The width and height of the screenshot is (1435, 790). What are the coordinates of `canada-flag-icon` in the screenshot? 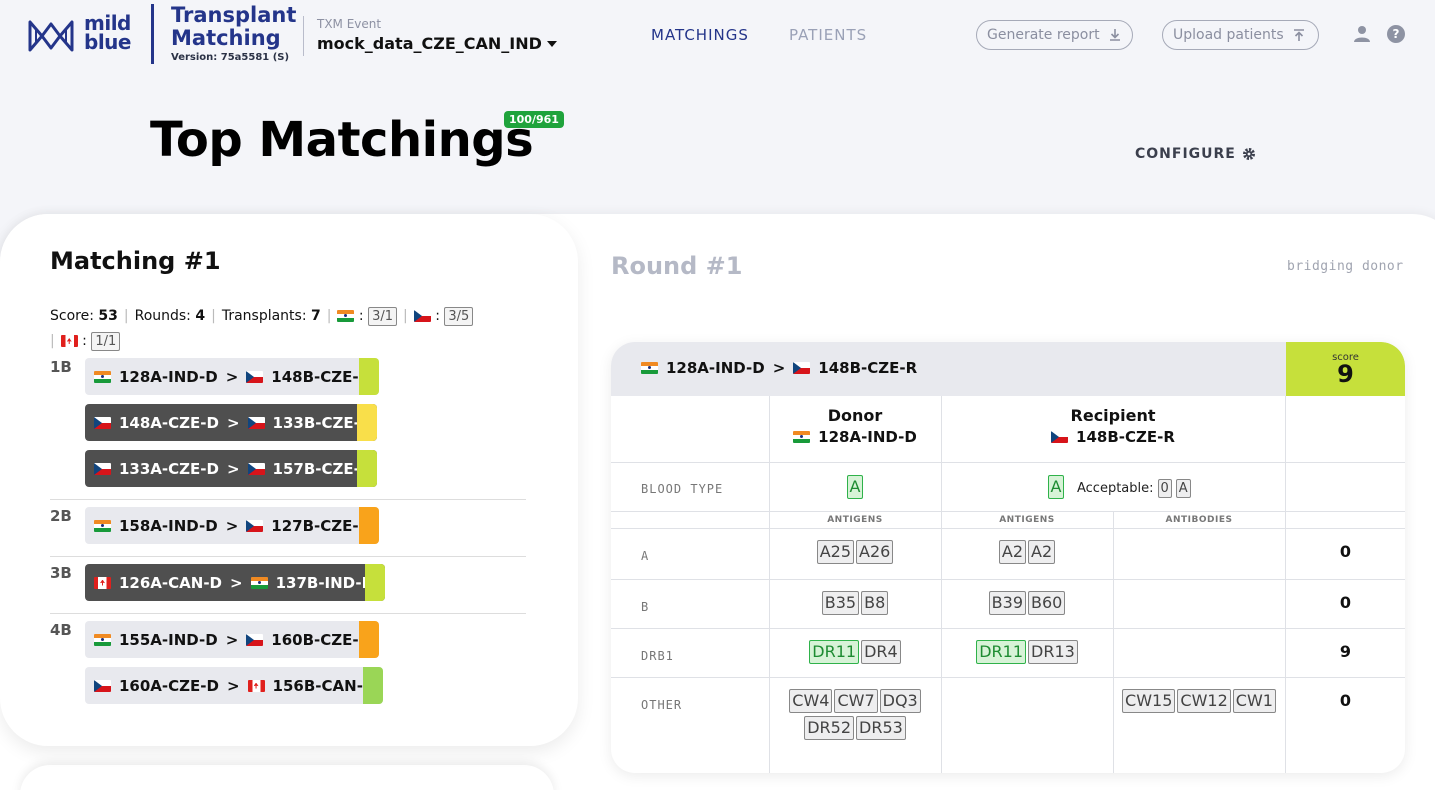 It's located at (69, 341).